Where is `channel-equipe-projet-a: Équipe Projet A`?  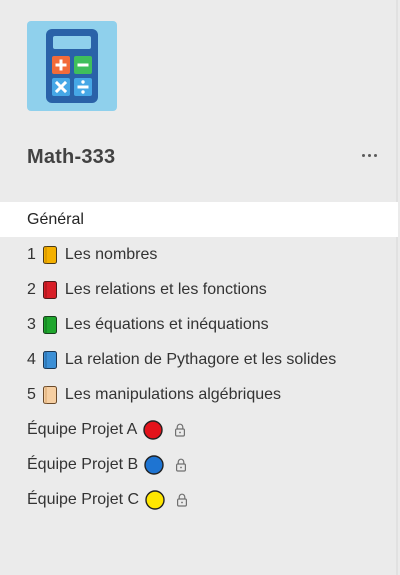 channel-equipe-projet-a: Équipe Projet A is located at coordinates (199, 429).